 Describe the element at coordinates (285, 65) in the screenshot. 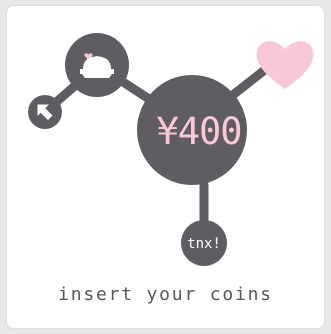

I see `heart-icon` at that location.